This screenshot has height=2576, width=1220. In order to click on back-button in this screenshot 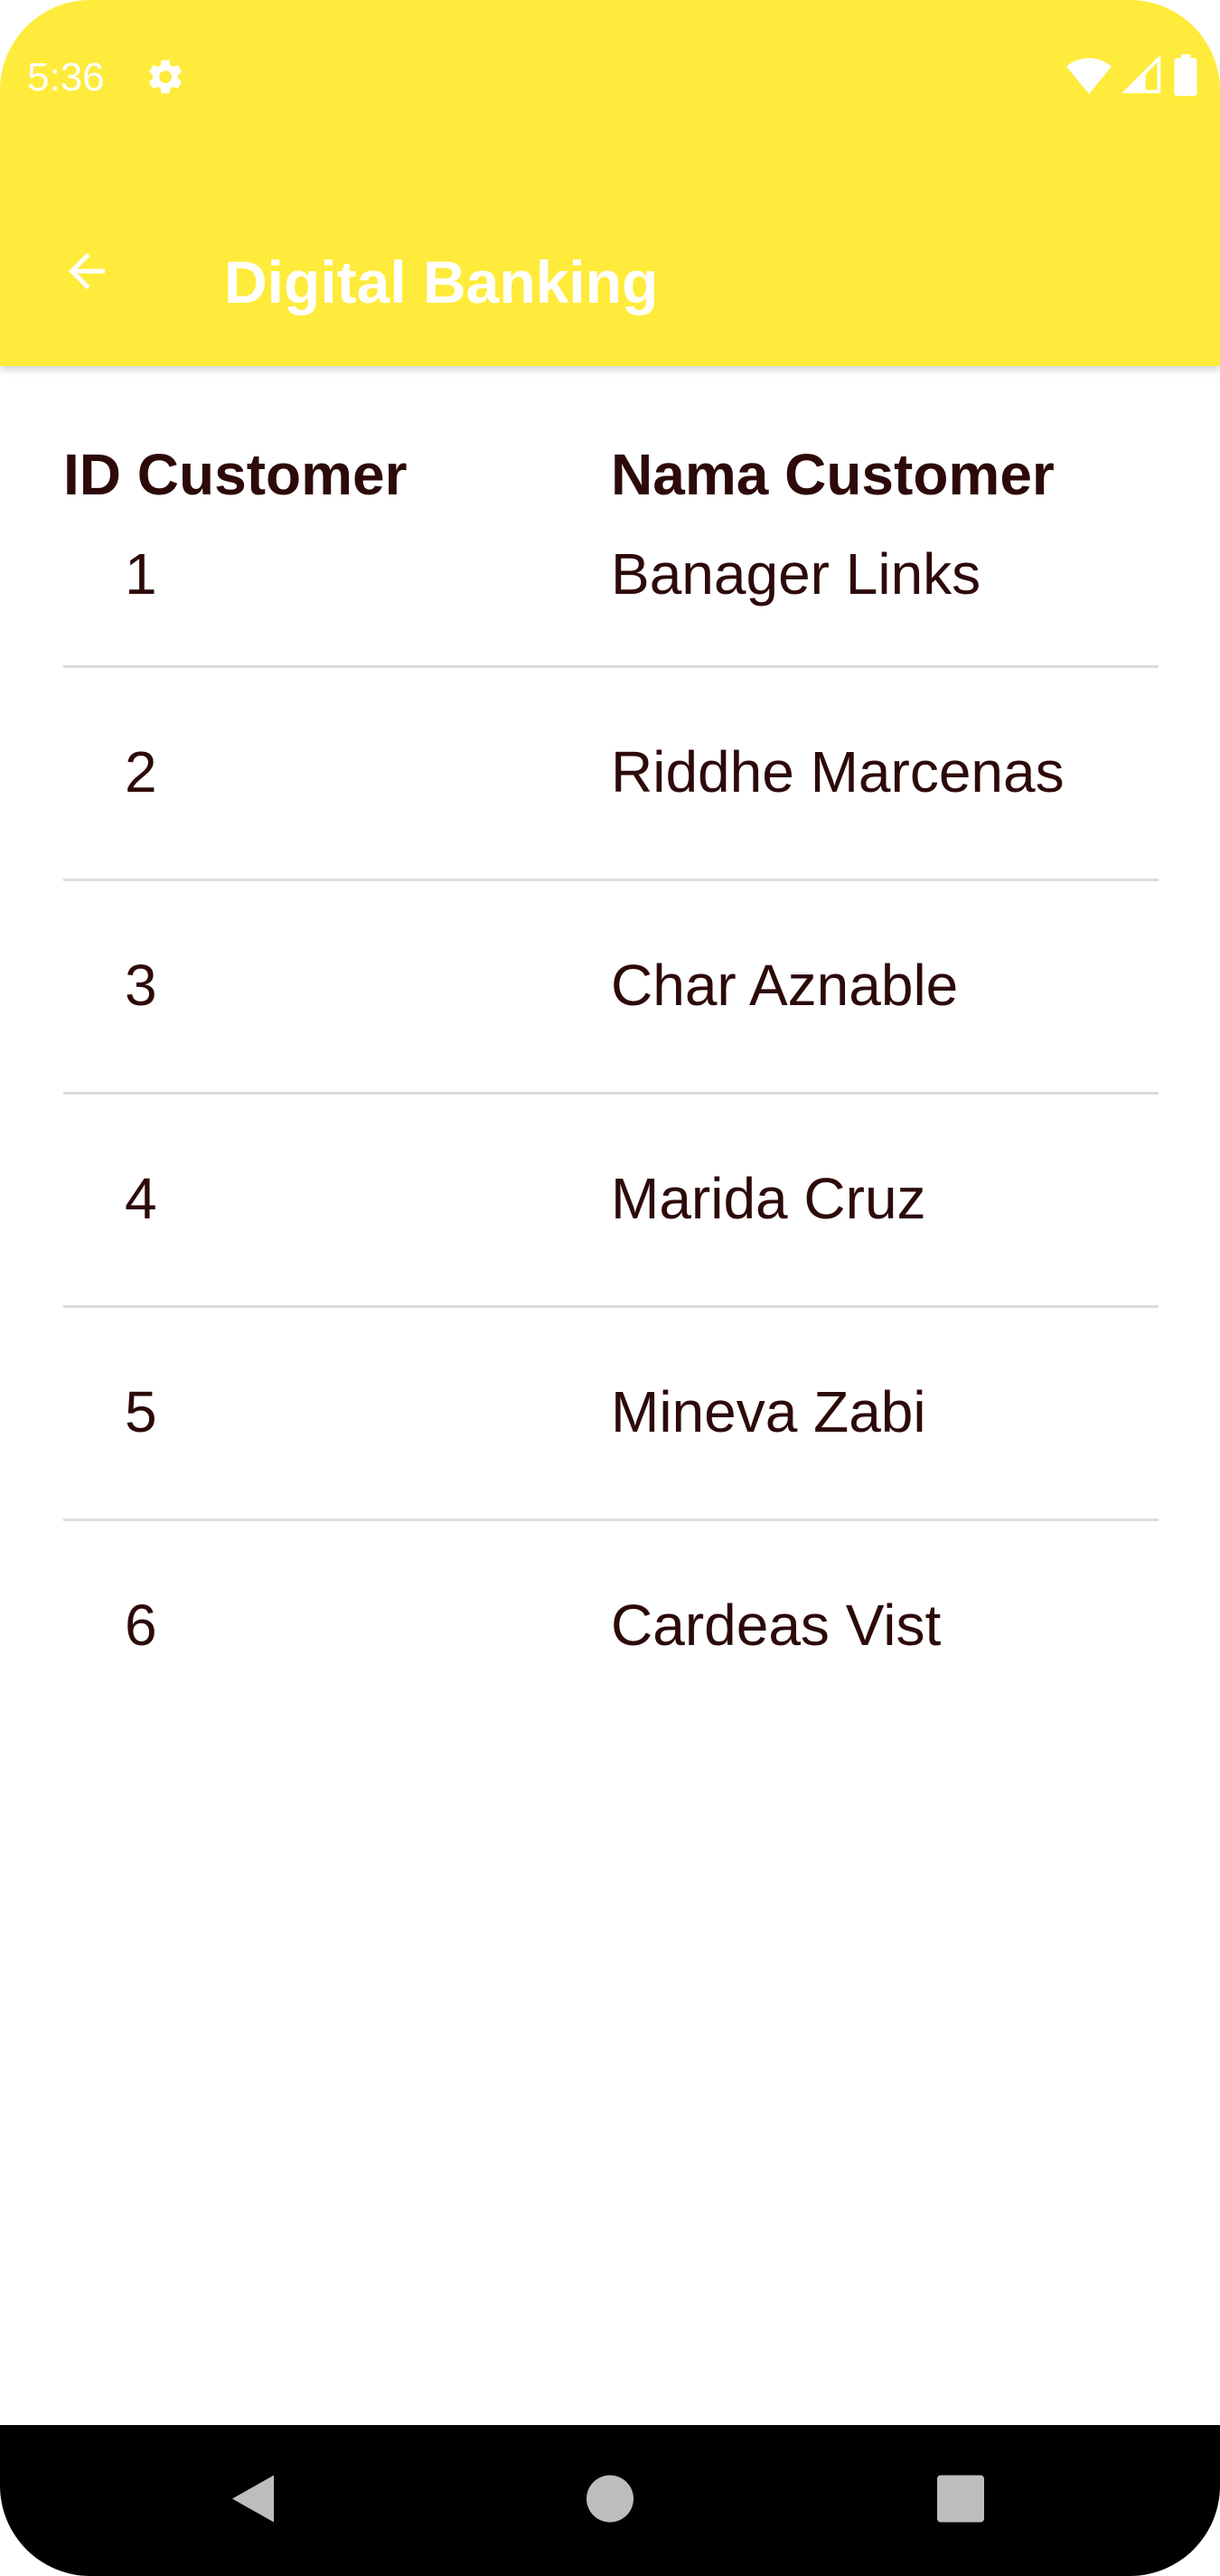, I will do `click(87, 273)`.